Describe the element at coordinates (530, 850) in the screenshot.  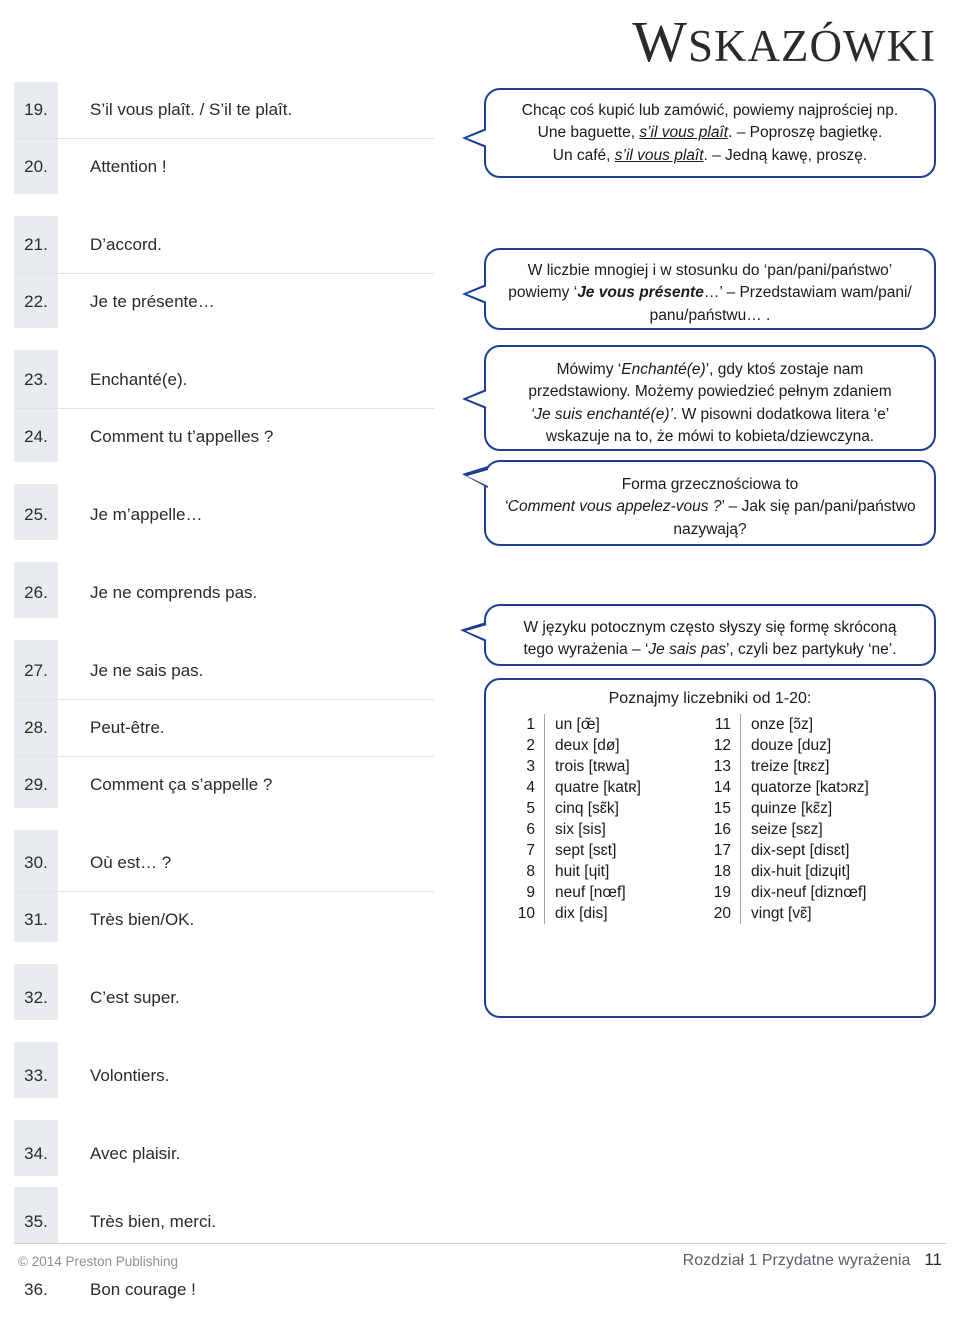
I see `number-index: 7` at that location.